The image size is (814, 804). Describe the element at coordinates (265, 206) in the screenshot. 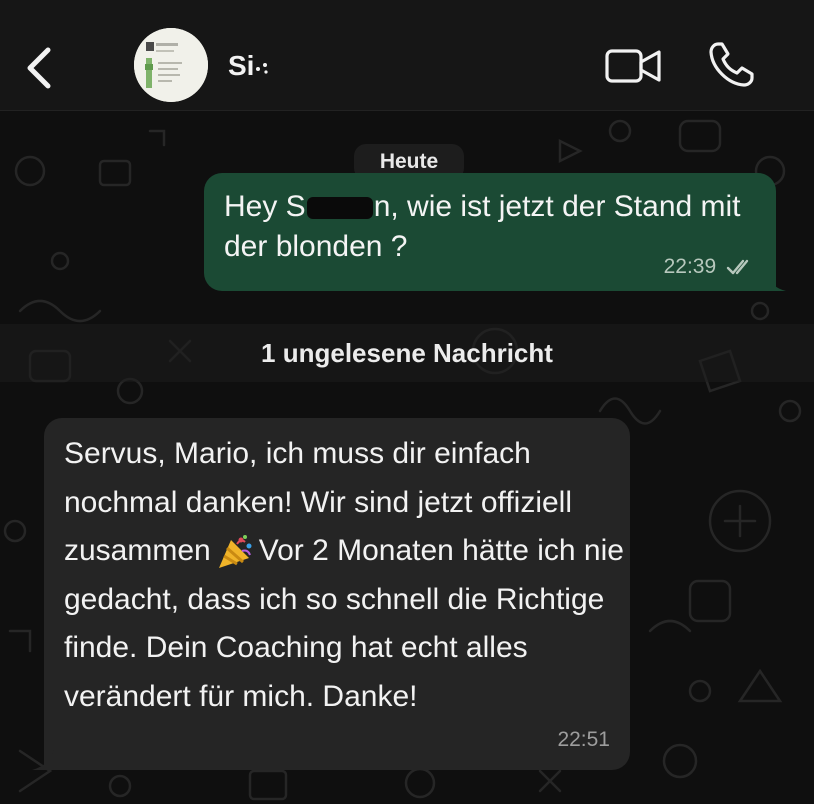

I see `message-text-start: Hey S` at that location.